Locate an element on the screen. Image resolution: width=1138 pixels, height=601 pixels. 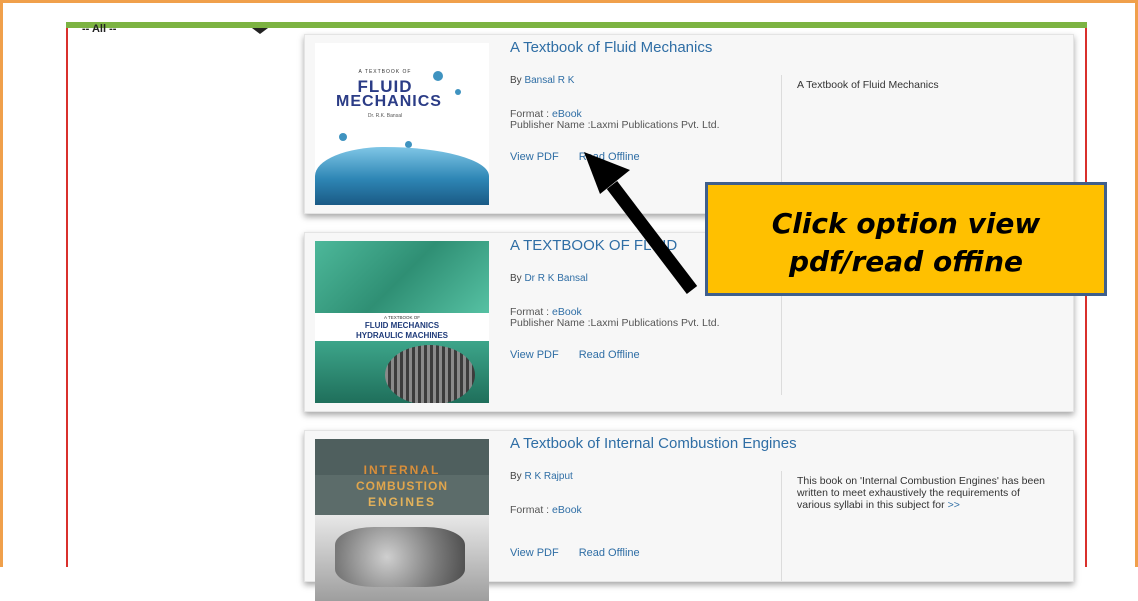
cover-text: FLUID MECHANICS is located at coordinates (402, 325).